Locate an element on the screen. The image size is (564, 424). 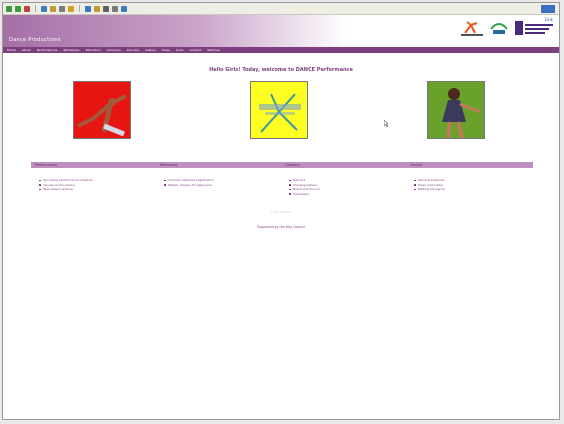
updated-note: Last updated is located at coordinates (281, 212).